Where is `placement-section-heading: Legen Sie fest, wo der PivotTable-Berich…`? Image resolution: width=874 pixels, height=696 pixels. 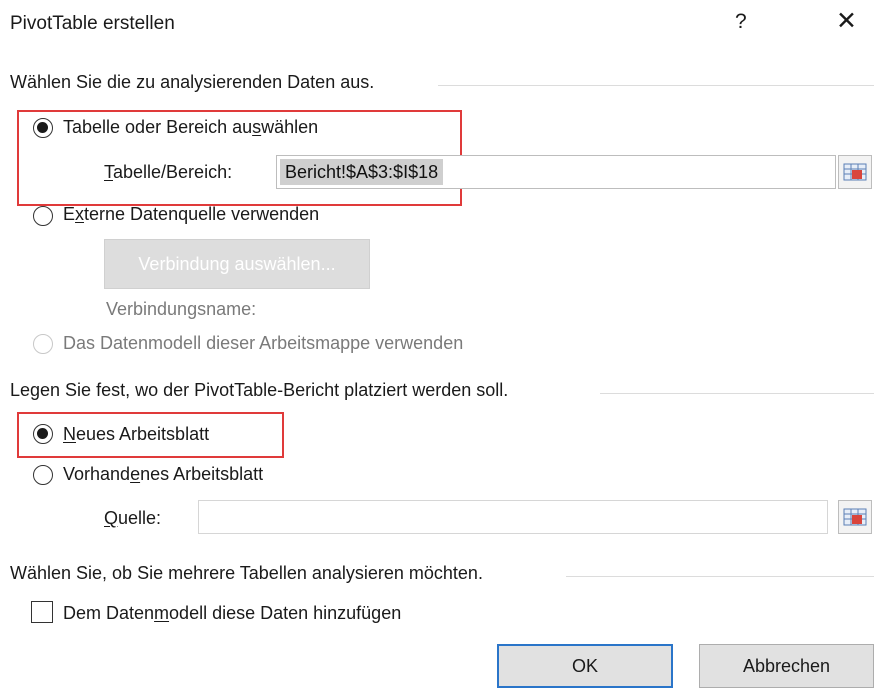 placement-section-heading: Legen Sie fest, wo der PivotTable-Berich… is located at coordinates (259, 390).